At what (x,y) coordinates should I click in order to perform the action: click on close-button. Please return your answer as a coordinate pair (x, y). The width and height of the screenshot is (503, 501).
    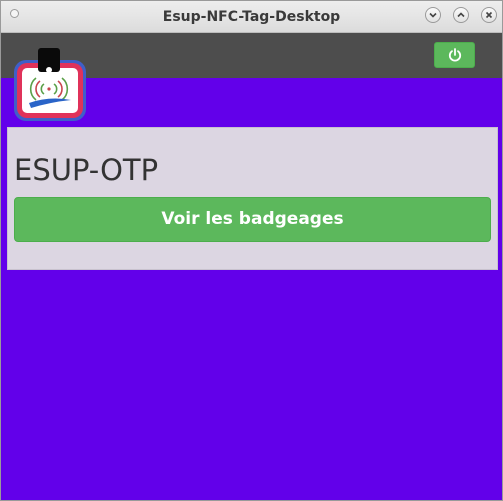
    Looking at the image, I should click on (489, 15).